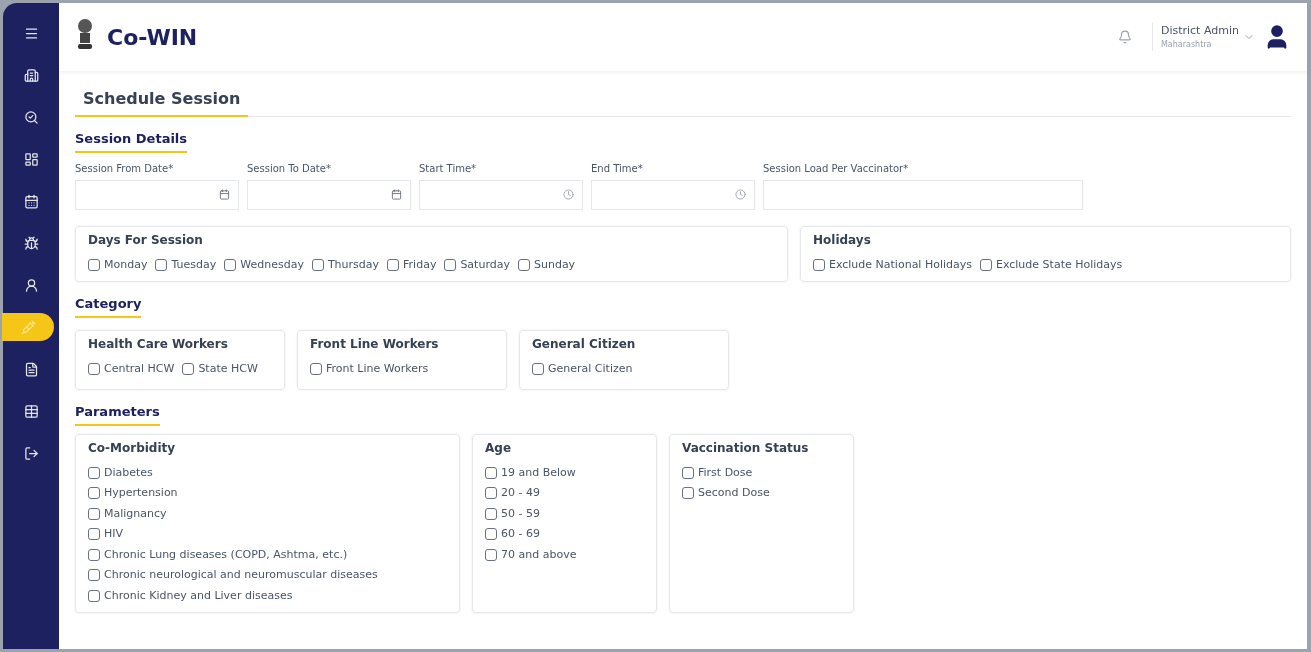 This screenshot has width=1311, height=652. Describe the element at coordinates (117, 414) in the screenshot. I see `section-title: Parameters` at that location.